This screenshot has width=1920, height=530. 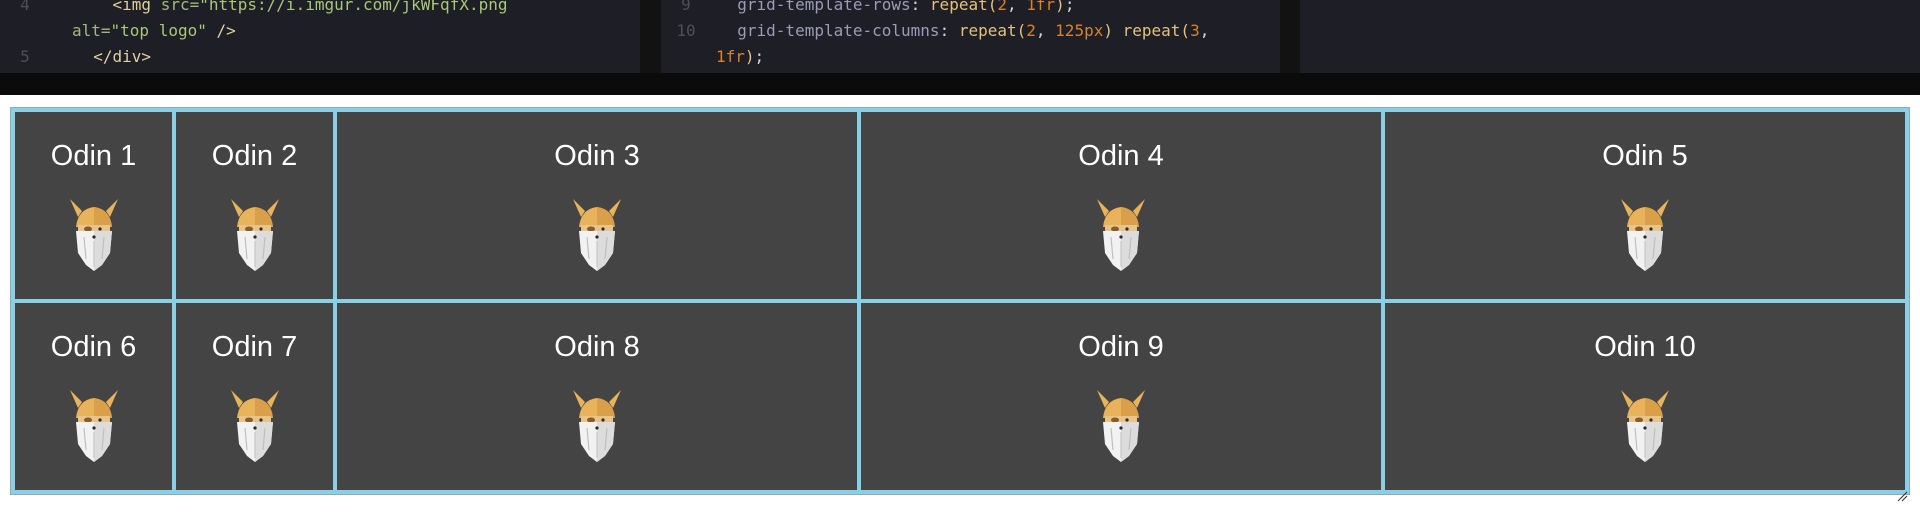 I want to click on grid-cell-5: Odin 5, so click(x=1645, y=205).